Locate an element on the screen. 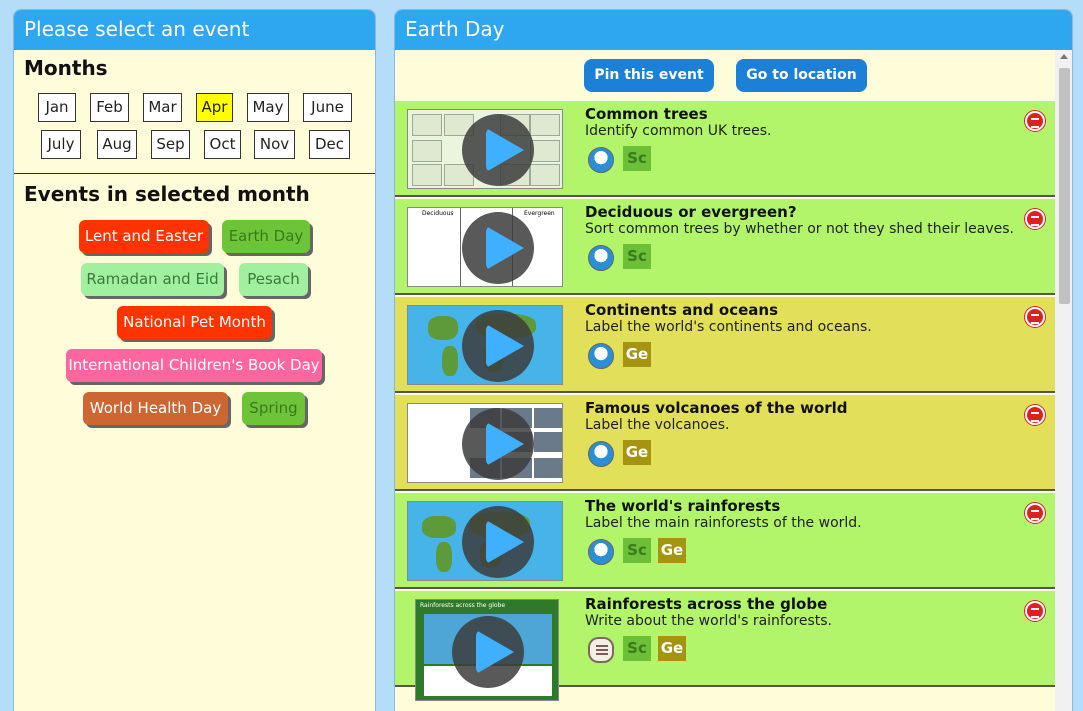  scroll-thumb is located at coordinates (1064, 186).